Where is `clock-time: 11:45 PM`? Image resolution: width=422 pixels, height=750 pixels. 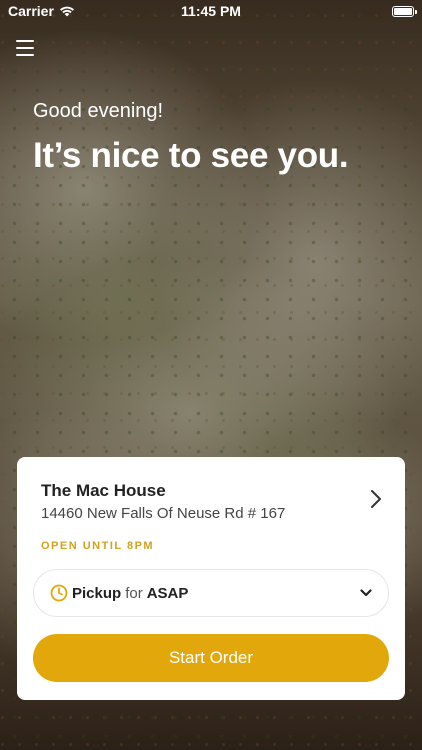 clock-time: 11:45 PM is located at coordinates (211, 11).